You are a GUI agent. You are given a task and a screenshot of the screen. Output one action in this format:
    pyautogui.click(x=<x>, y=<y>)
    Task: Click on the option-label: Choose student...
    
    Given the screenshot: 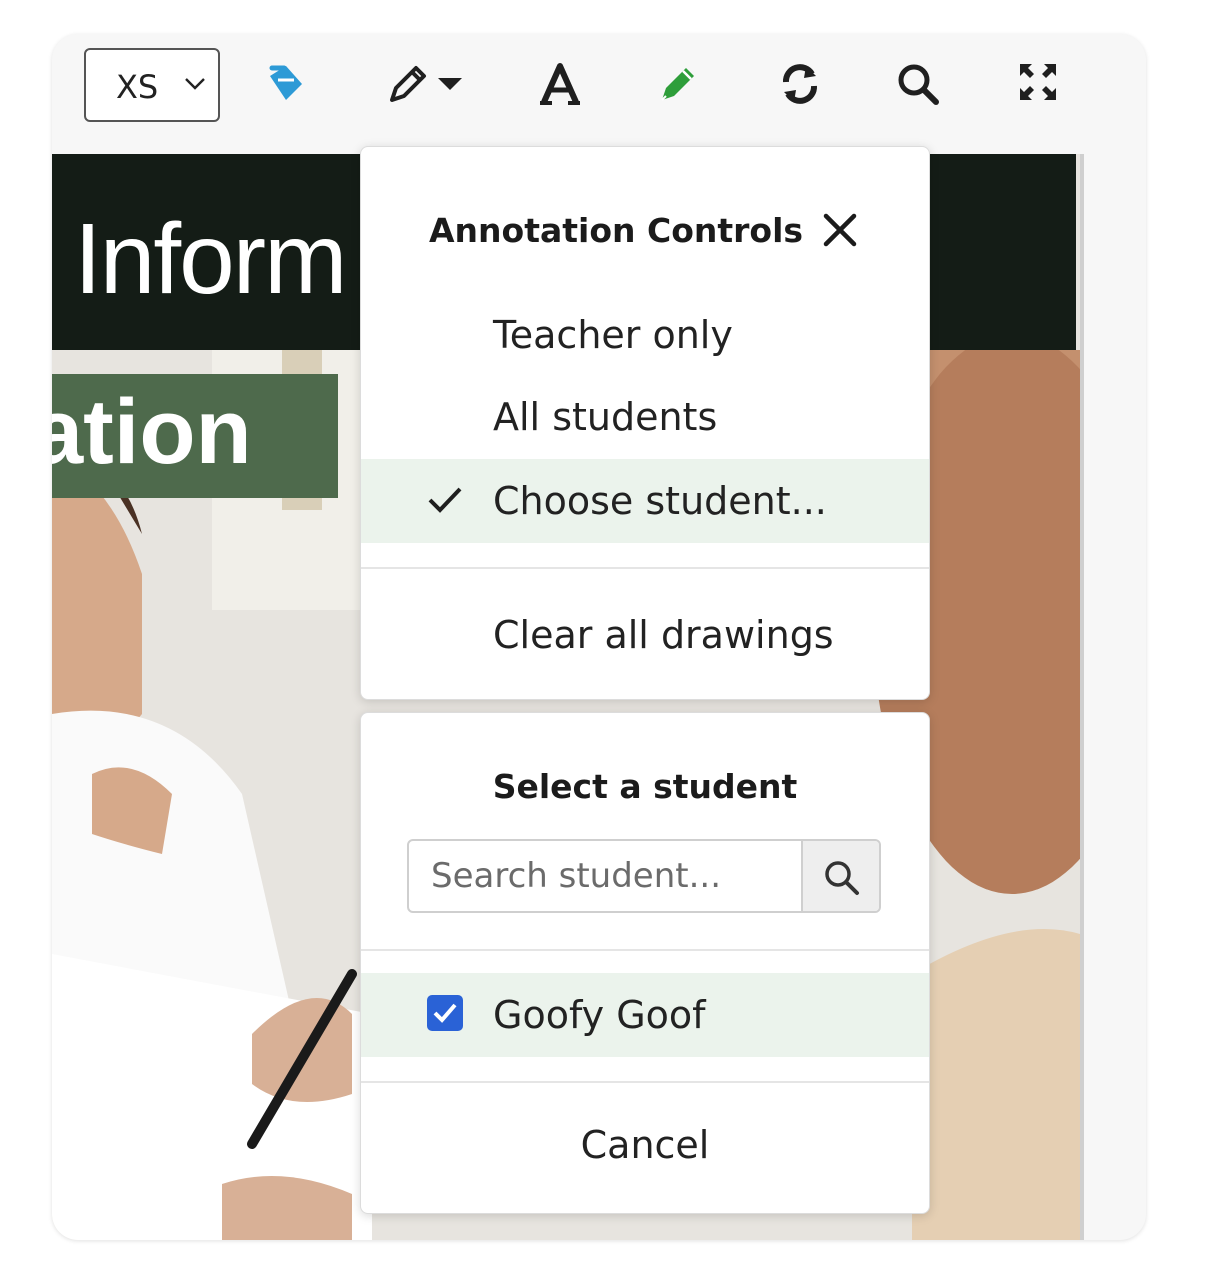 What is the action you would take?
    pyautogui.click(x=660, y=501)
    